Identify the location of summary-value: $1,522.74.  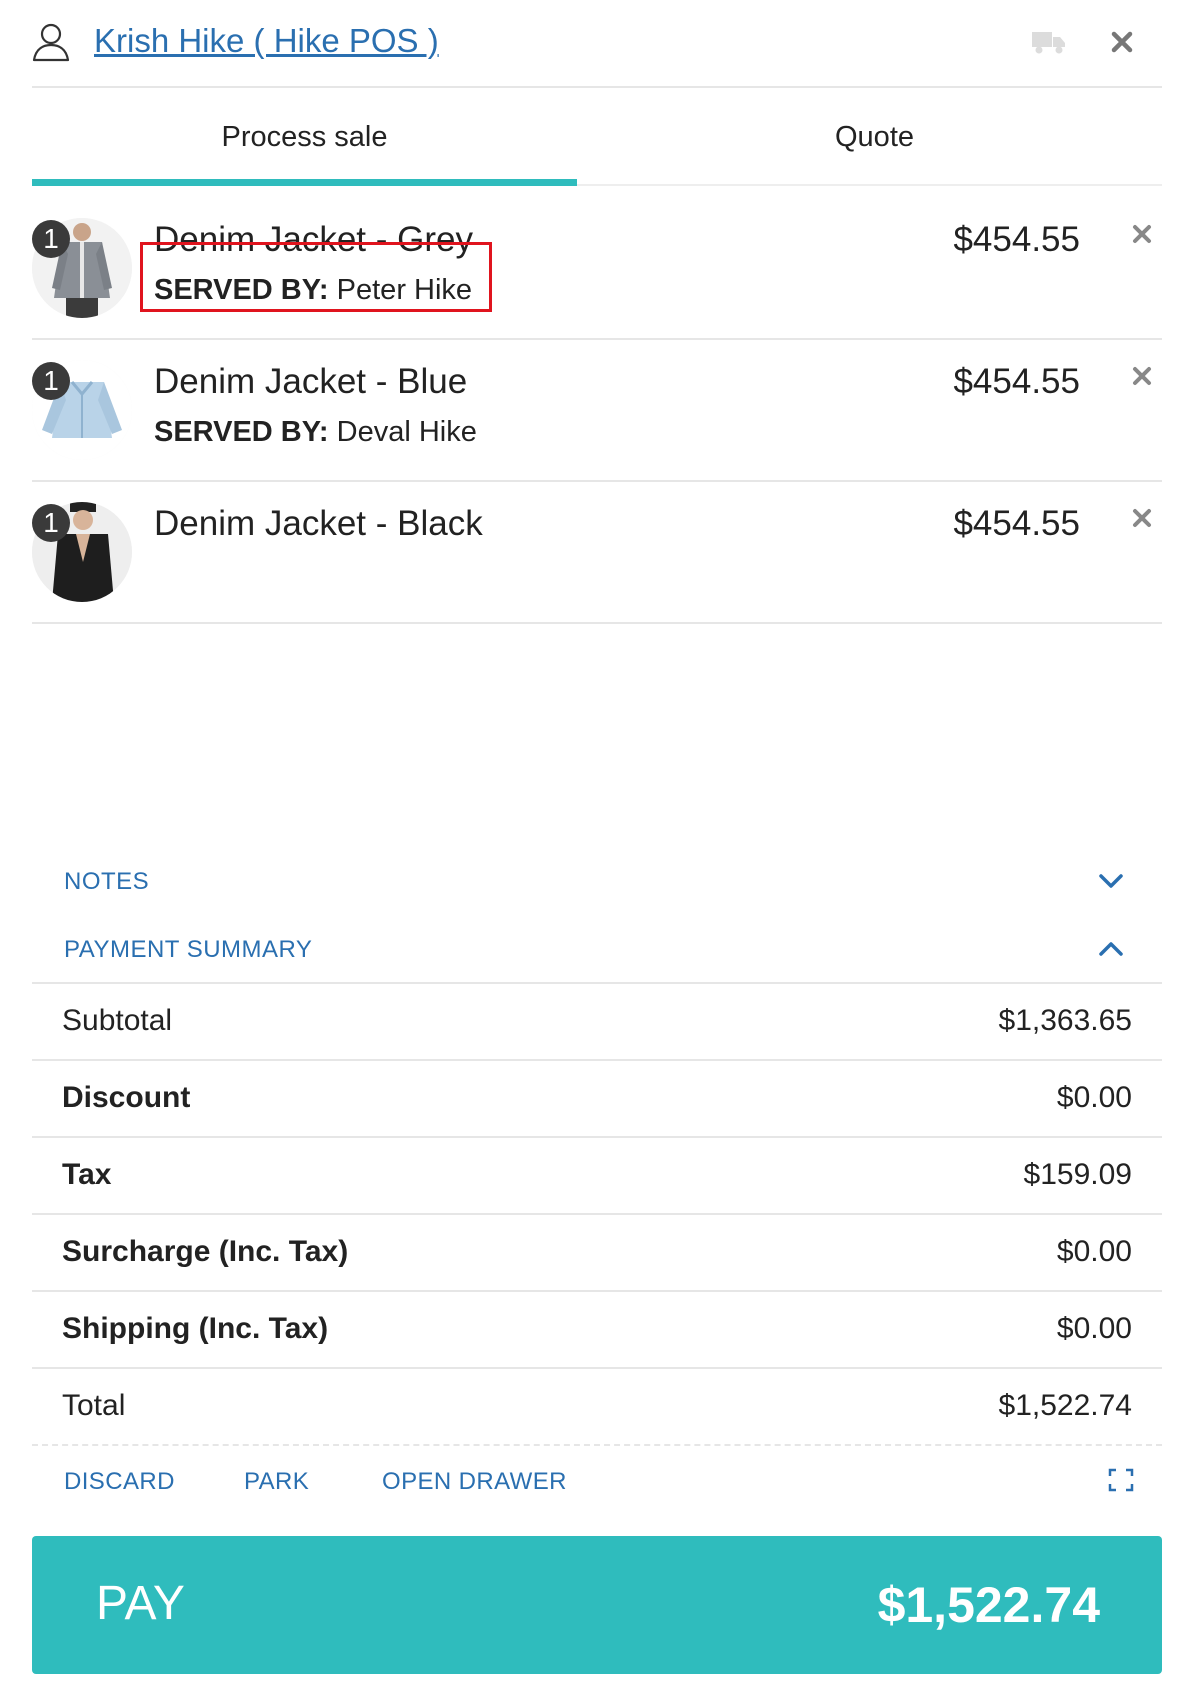
(1065, 1405).